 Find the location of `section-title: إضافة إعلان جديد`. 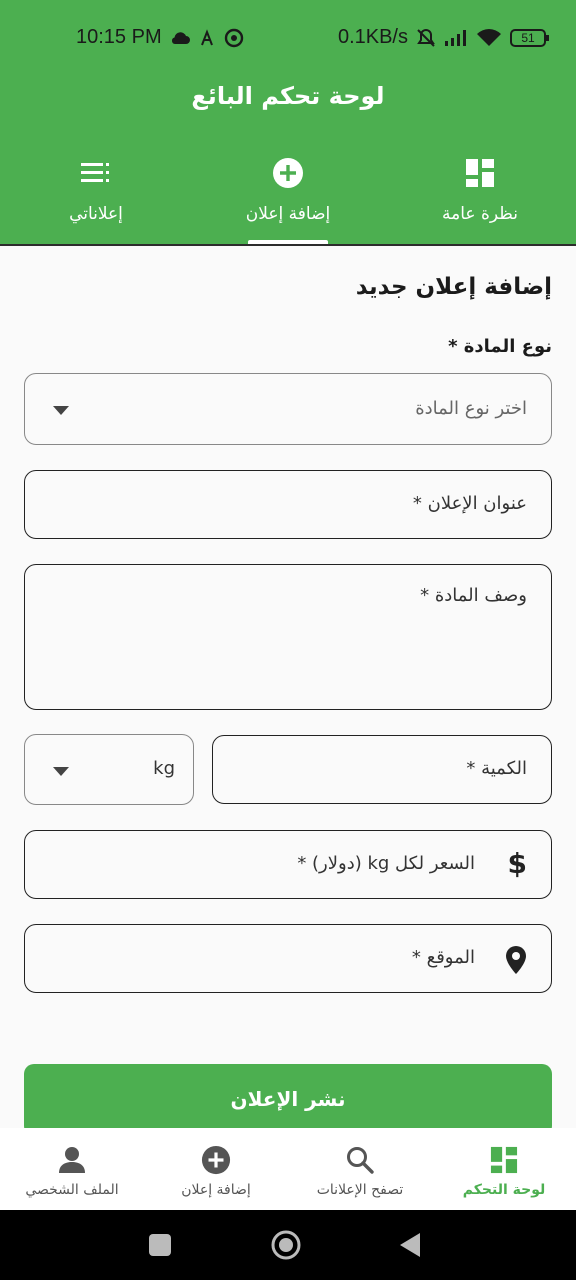

section-title: إضافة إعلان جديد is located at coordinates (453, 287).